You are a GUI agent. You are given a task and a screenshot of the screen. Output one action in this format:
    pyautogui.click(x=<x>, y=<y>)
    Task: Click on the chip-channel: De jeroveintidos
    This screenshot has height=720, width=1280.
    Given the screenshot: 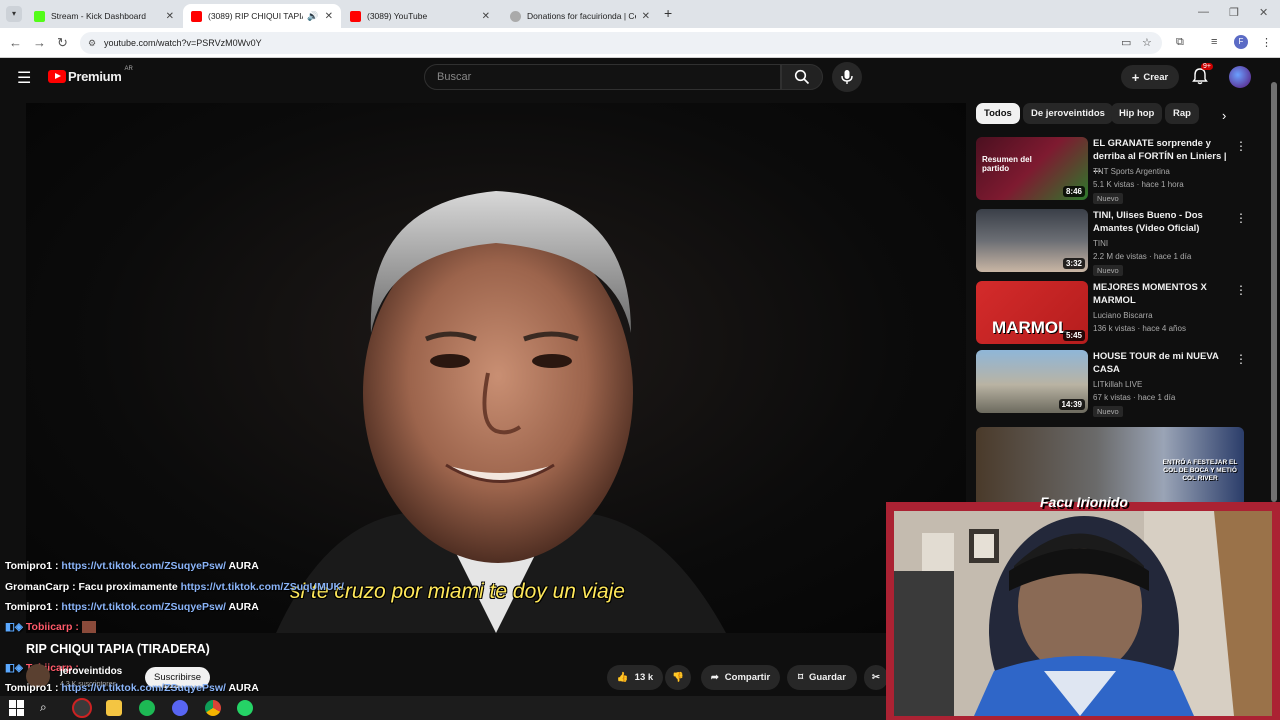 What is the action you would take?
    pyautogui.click(x=1068, y=113)
    